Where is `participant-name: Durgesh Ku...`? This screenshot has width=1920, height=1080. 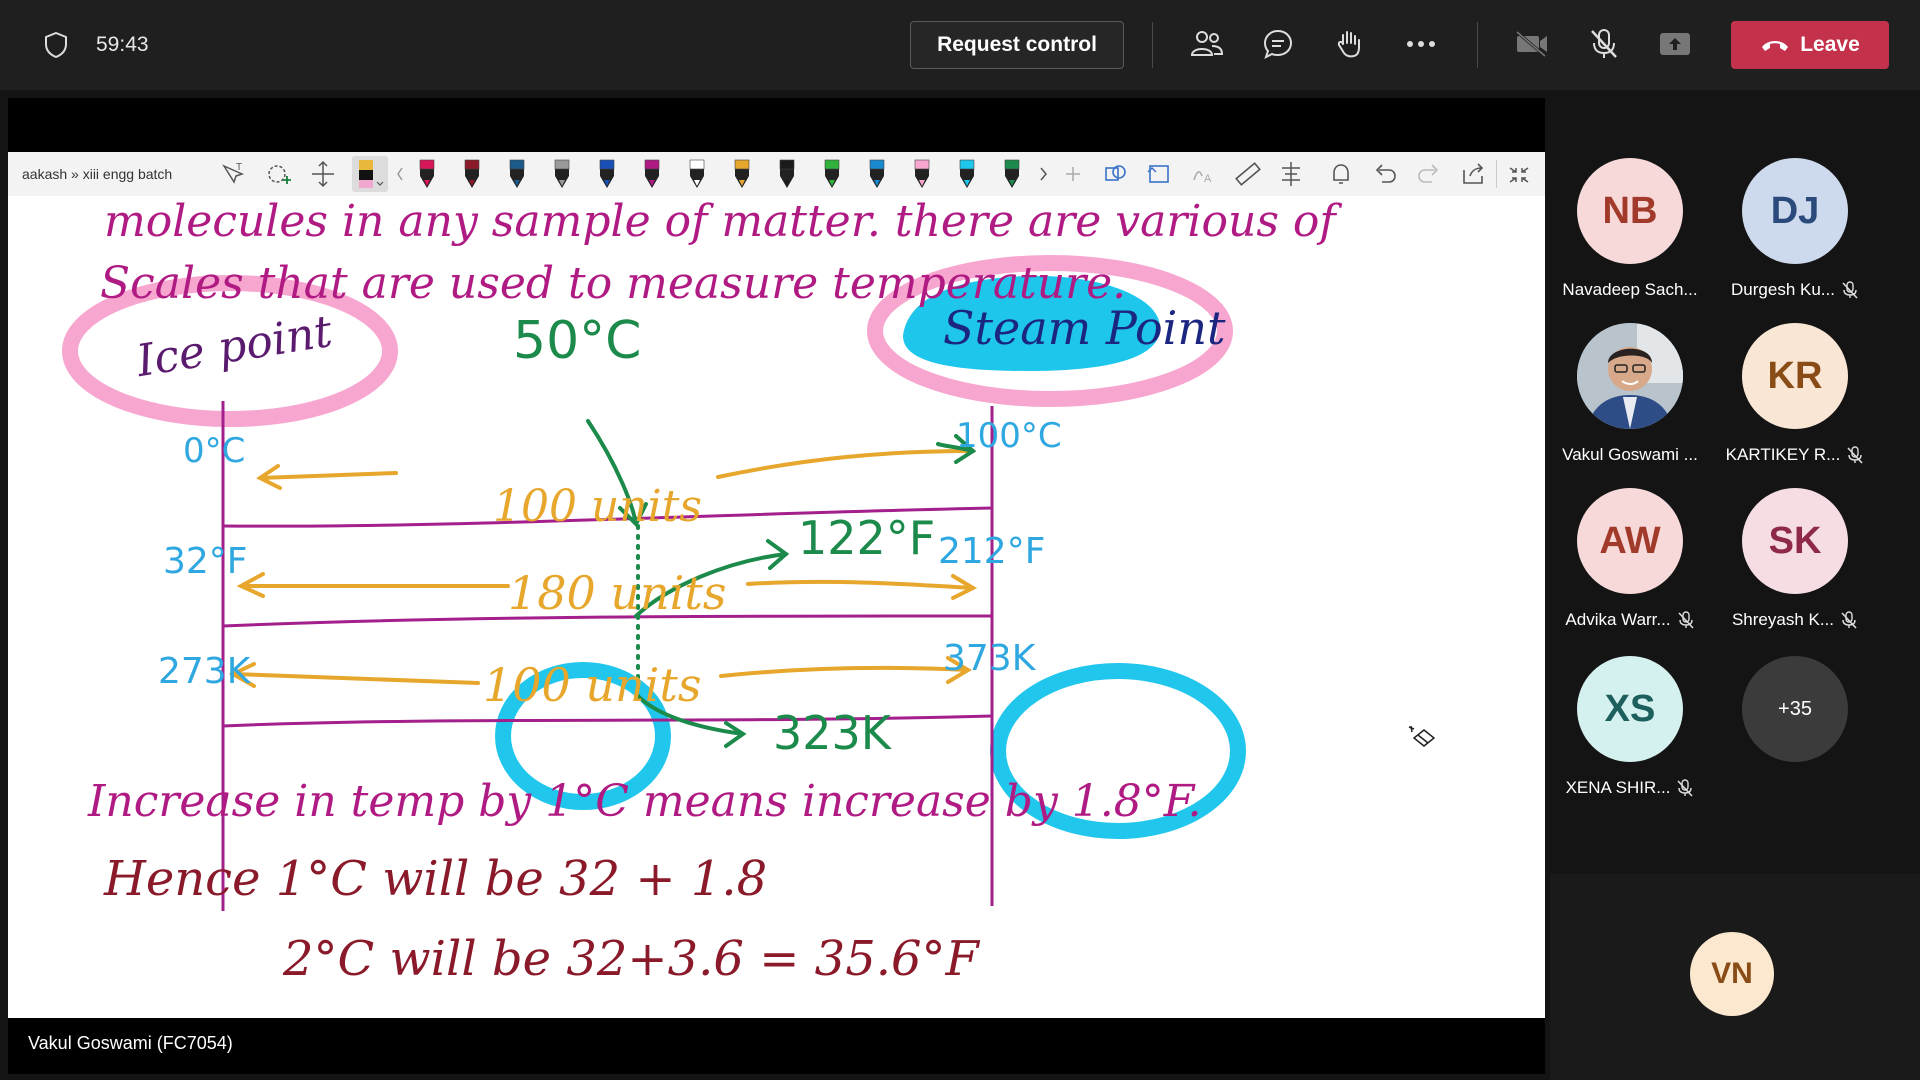 participant-name: Durgesh Ku... is located at coordinates (1795, 290).